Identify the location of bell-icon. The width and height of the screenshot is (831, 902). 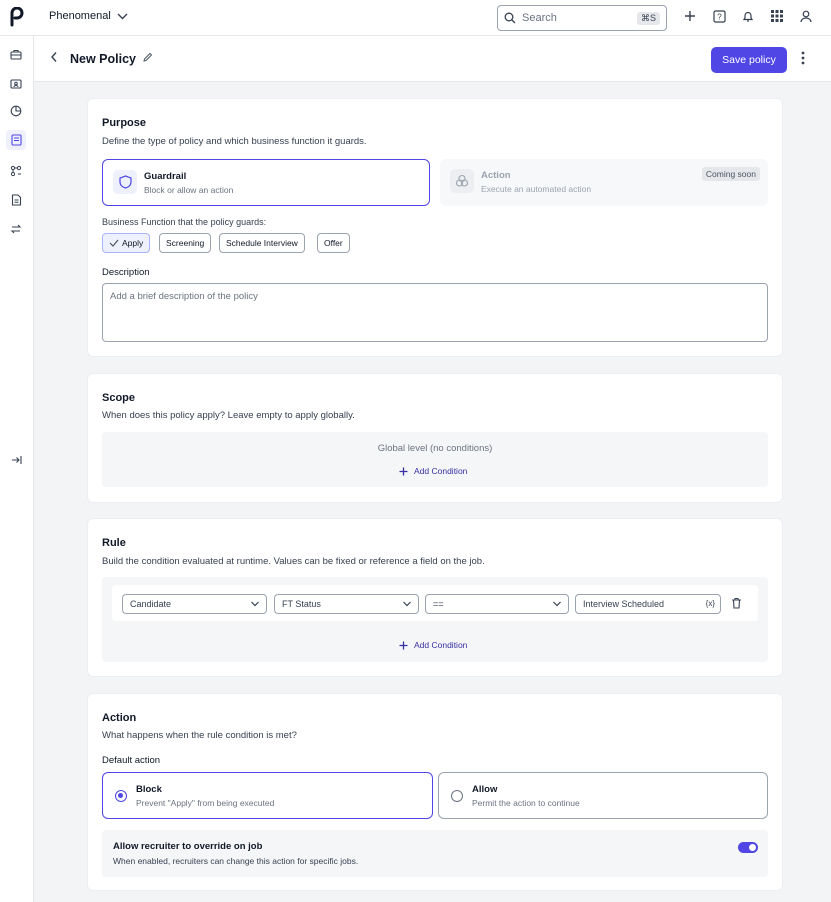
(748, 16).